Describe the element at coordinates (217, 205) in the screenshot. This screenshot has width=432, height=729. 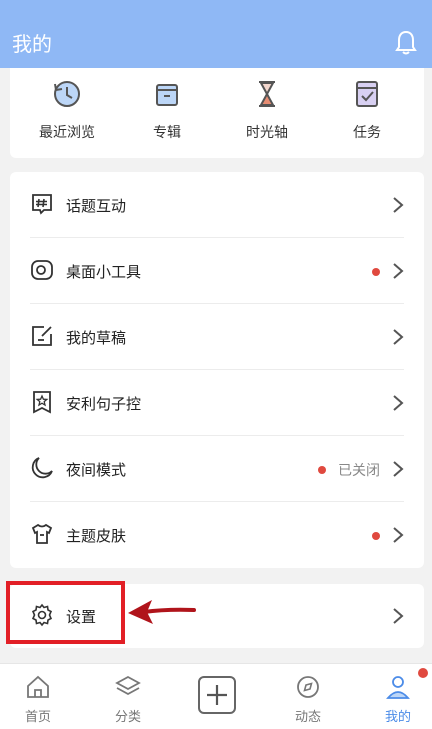
I see `menu-item-topic: 话题互动` at that location.